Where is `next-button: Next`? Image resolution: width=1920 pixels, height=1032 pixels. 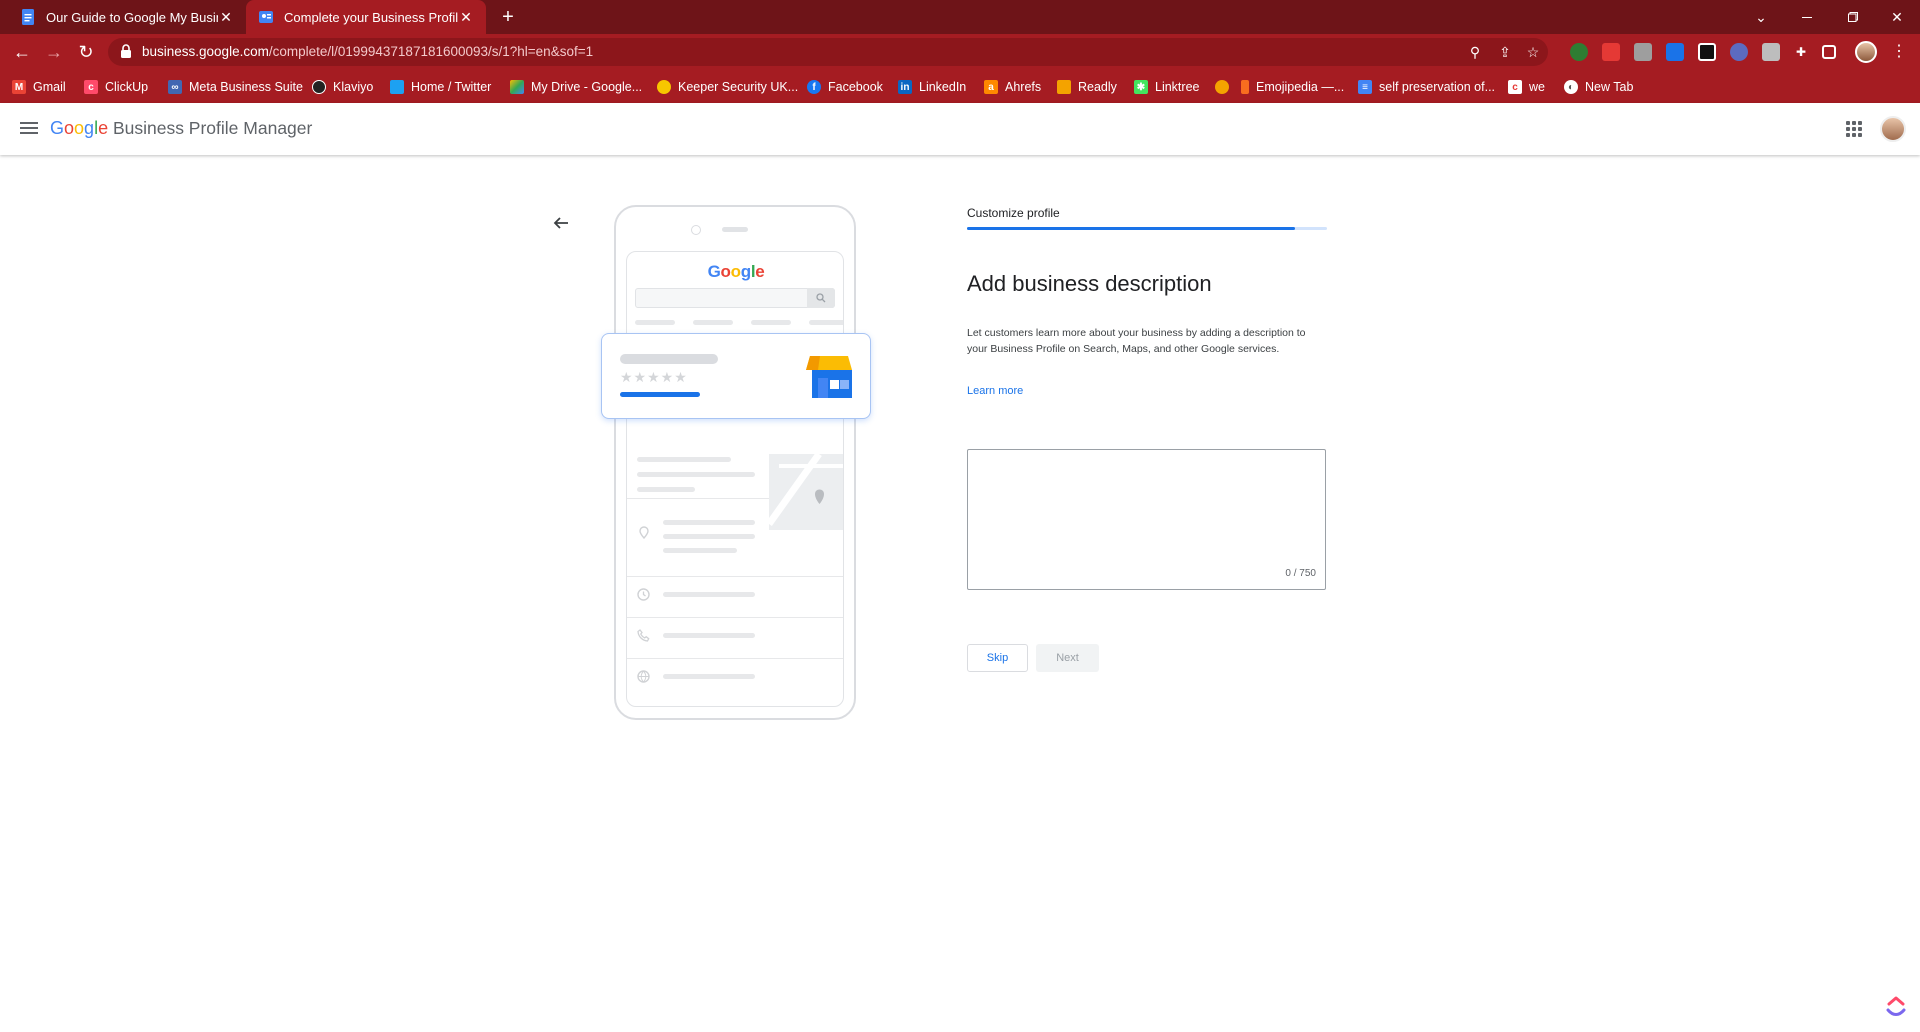 next-button: Next is located at coordinates (1067, 658).